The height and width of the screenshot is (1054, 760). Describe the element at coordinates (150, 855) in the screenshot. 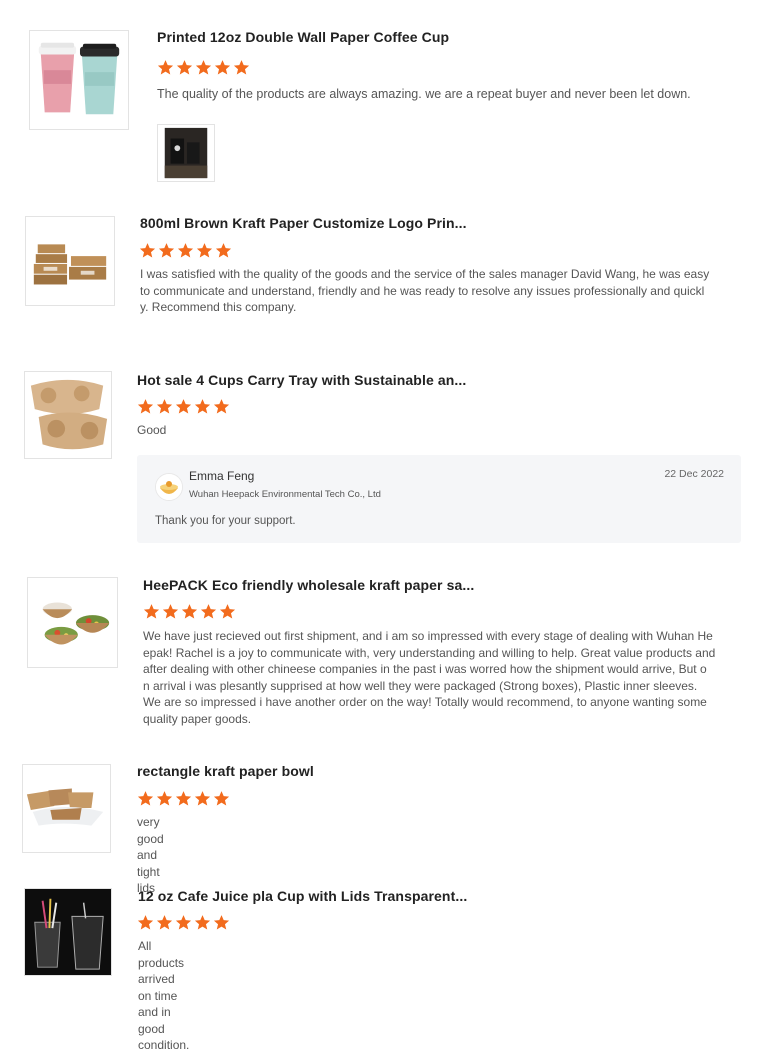

I see `review-text: very good and tight lids` at that location.